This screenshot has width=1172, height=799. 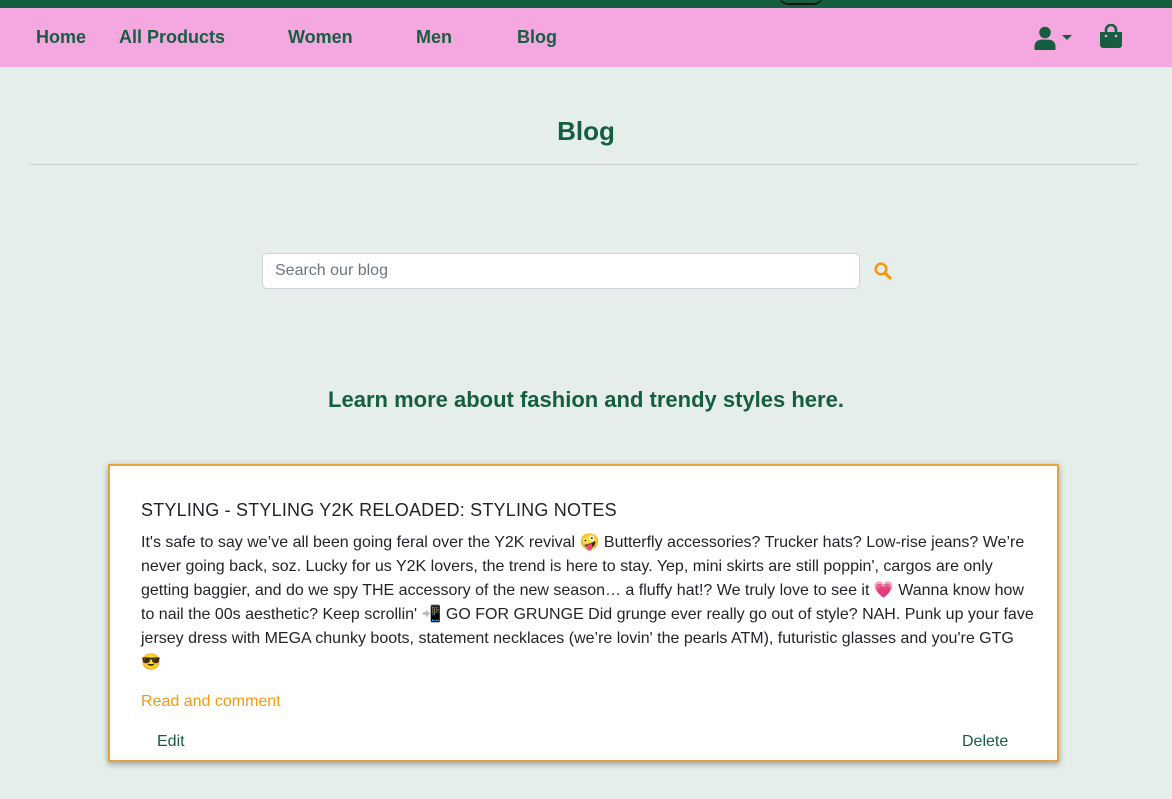 What do you see at coordinates (586, 37) in the screenshot?
I see `main-navbar: Home All Products Women Men Blog` at bounding box center [586, 37].